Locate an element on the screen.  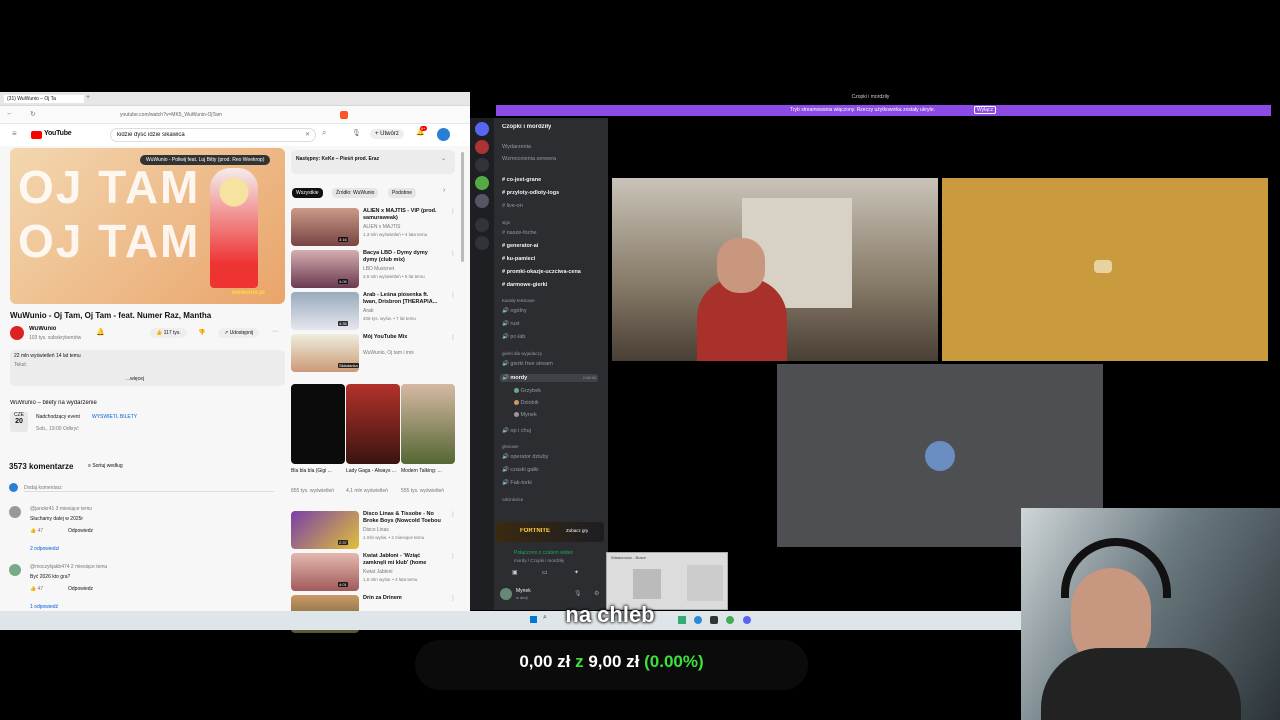
voice-user: Mynek is located at coordinates (525, 415).